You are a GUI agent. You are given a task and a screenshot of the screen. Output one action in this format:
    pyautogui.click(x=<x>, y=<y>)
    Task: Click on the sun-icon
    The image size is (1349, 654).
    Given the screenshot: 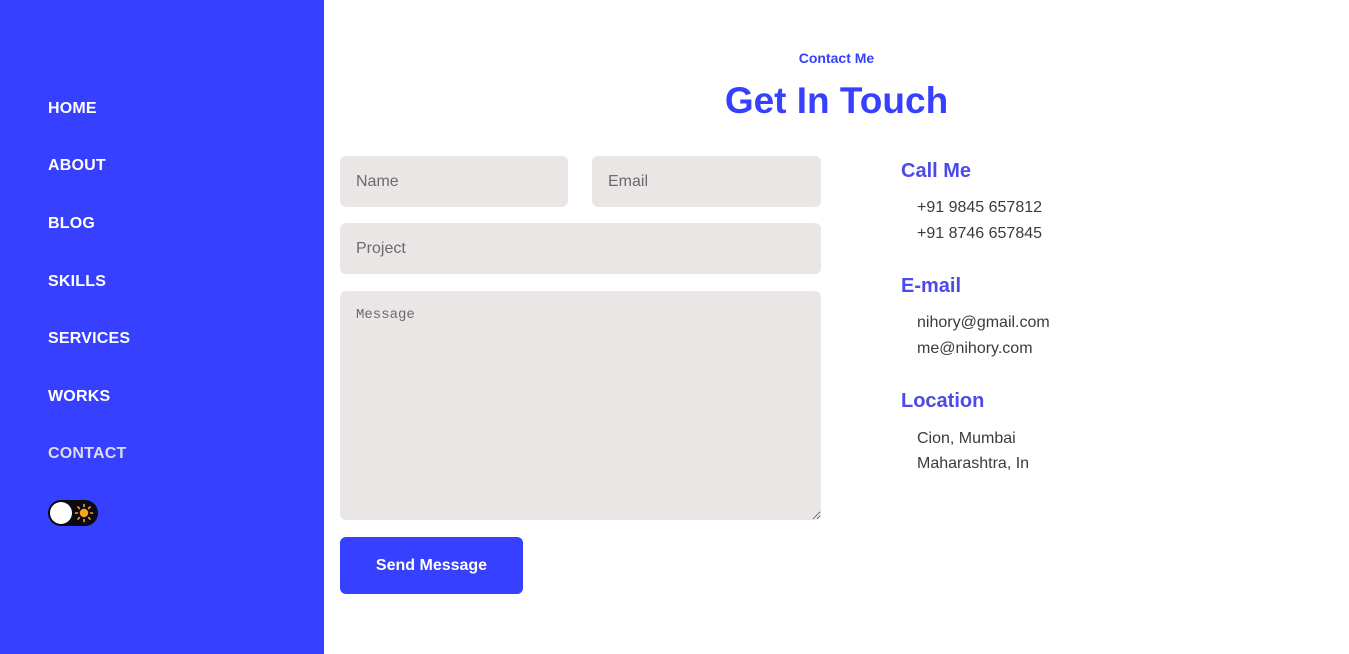 What is the action you would take?
    pyautogui.click(x=84, y=513)
    